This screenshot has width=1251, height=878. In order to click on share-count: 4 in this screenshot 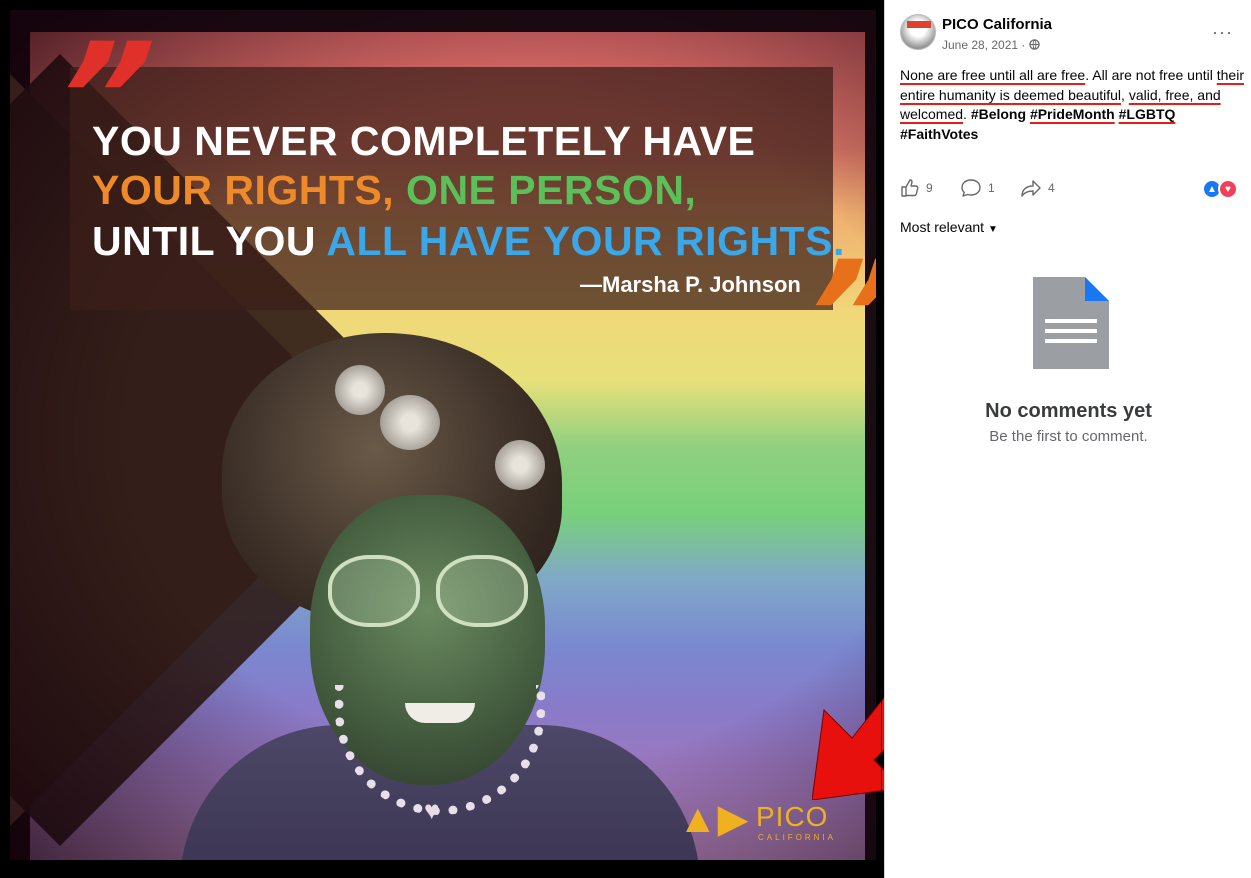, I will do `click(1051, 188)`.